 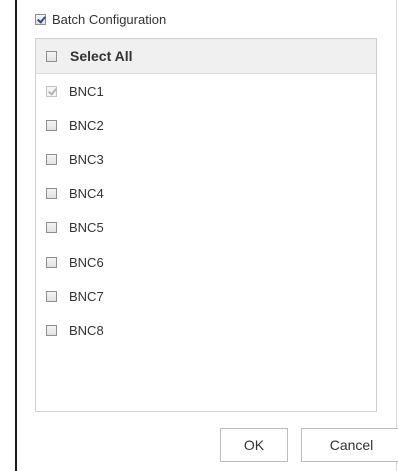 What do you see at coordinates (86, 159) in the screenshot?
I see `bnc3-label: BNC3` at bounding box center [86, 159].